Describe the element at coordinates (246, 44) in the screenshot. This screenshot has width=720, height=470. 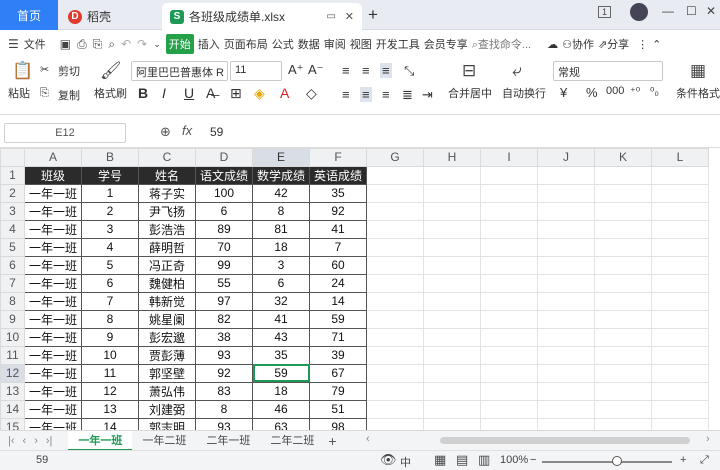
I see `menu-page-layout: 页面布局` at that location.